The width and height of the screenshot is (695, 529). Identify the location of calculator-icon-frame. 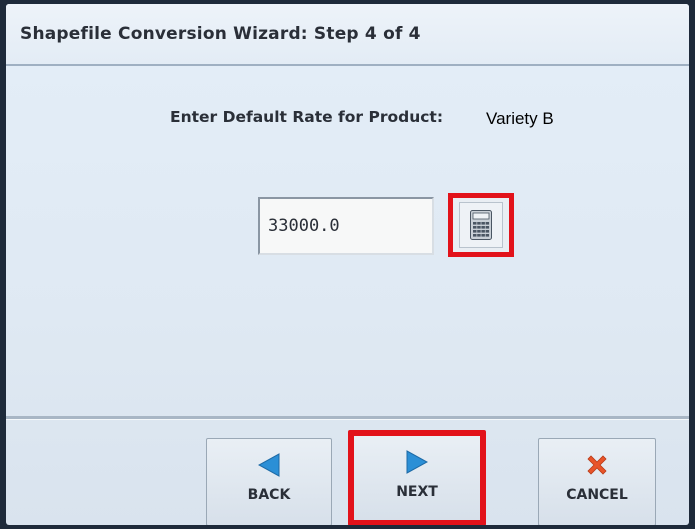
(481, 225).